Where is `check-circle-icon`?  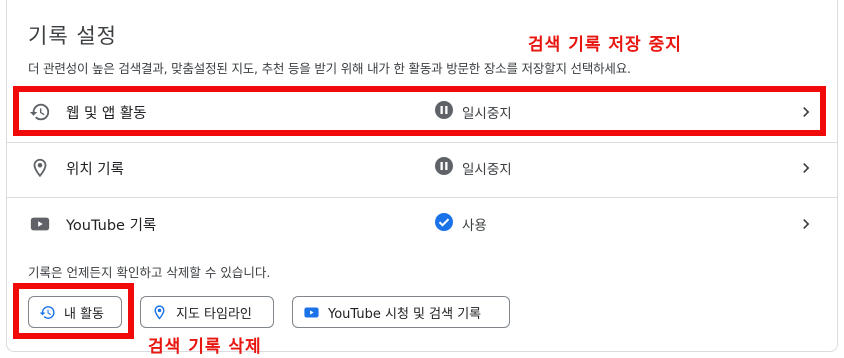 check-circle-icon is located at coordinates (444, 224).